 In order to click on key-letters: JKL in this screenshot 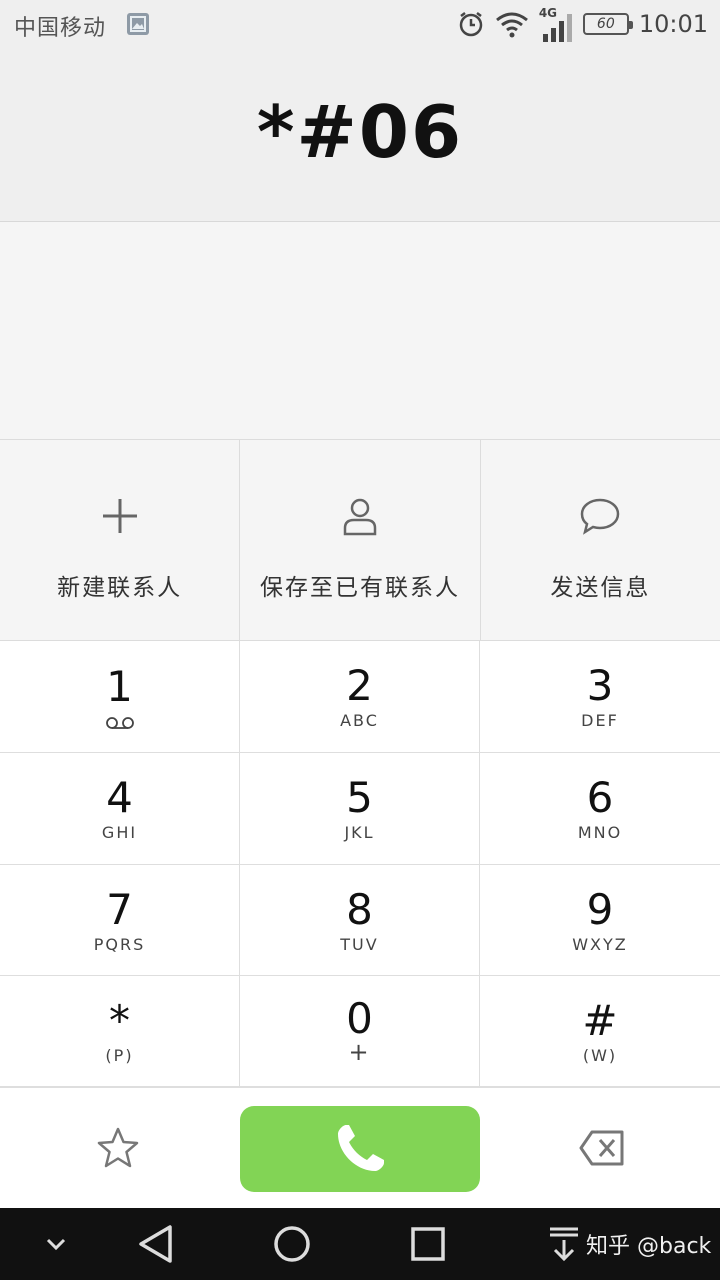, I will do `click(359, 832)`.